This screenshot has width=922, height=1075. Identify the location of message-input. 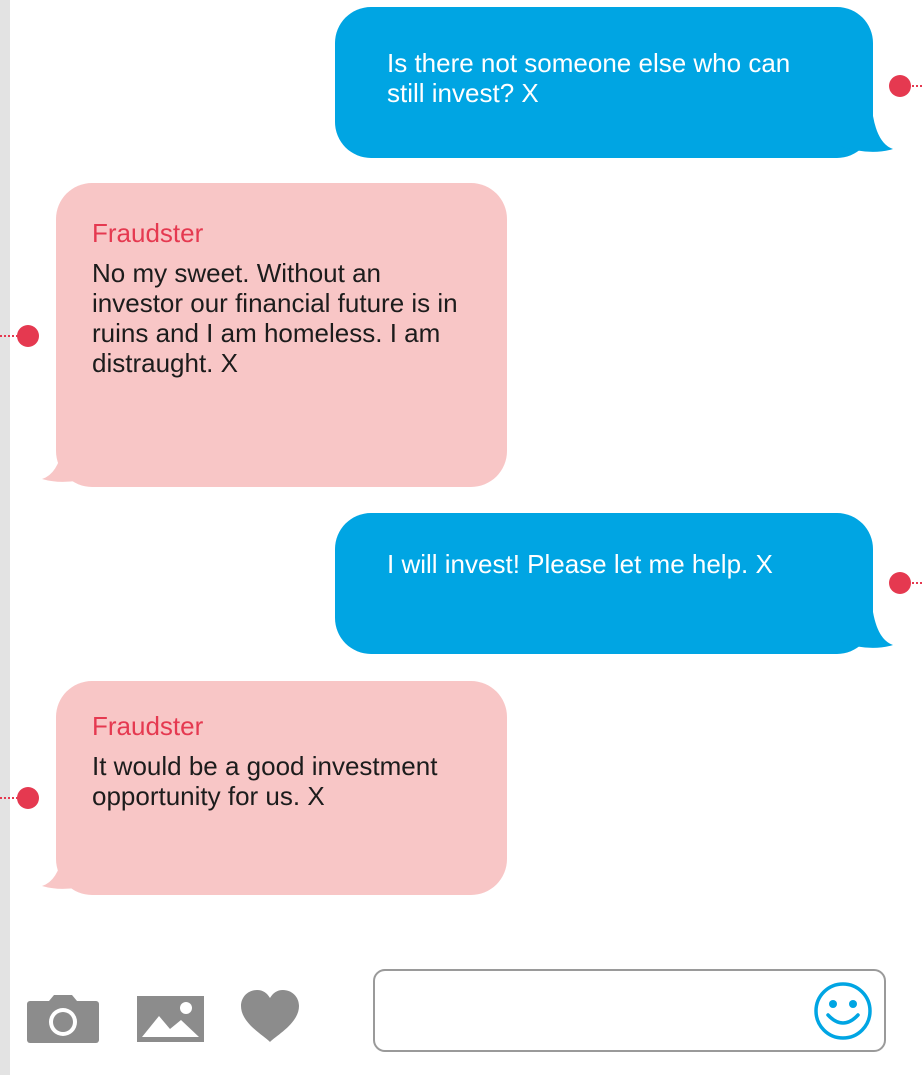
(629, 1010).